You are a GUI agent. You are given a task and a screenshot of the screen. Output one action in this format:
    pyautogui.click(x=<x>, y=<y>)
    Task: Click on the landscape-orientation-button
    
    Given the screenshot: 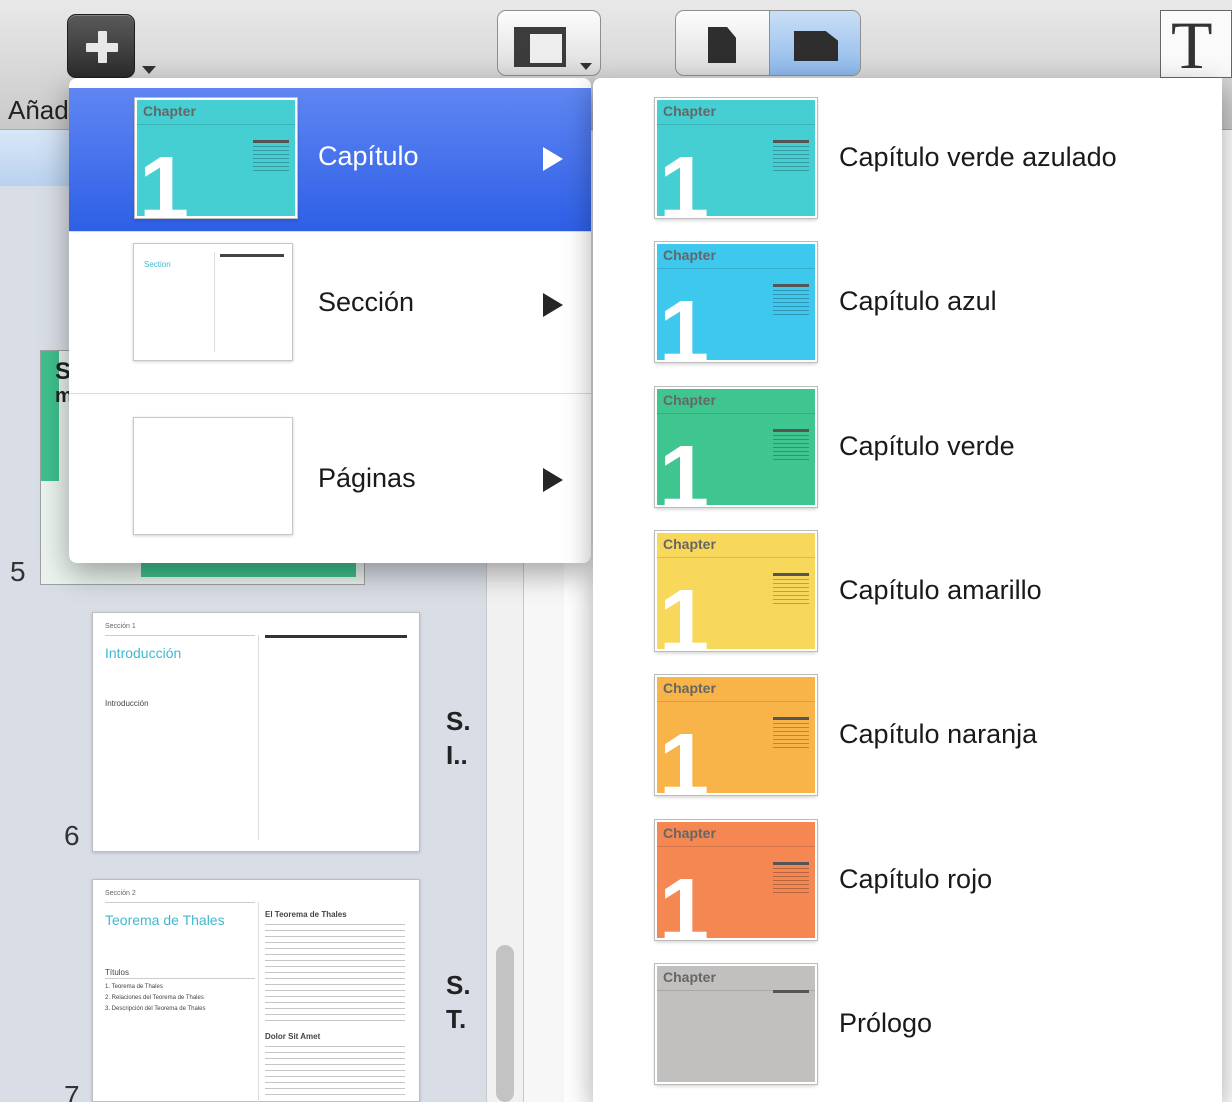 What is the action you would take?
    pyautogui.click(x=814, y=43)
    